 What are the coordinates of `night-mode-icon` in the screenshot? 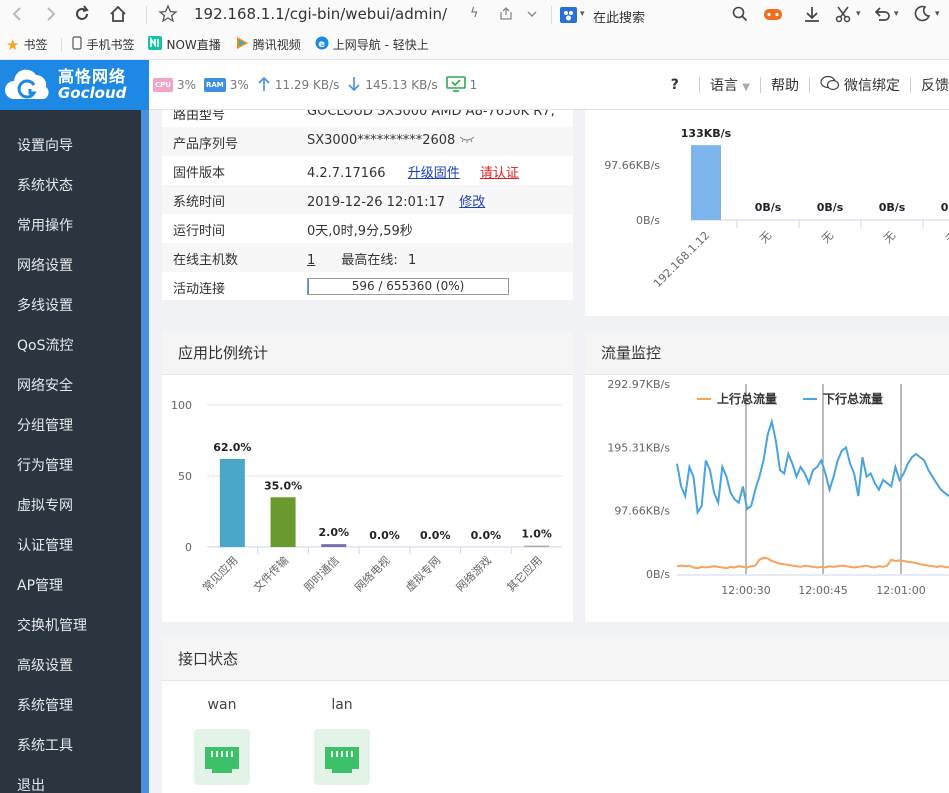 It's located at (922, 16).